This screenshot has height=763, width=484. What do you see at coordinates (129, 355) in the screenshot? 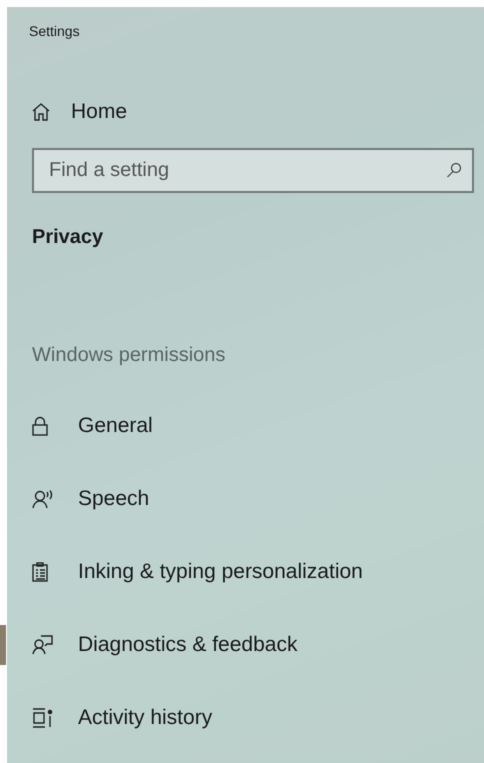
I see `group-heading: Windows permissions` at bounding box center [129, 355].